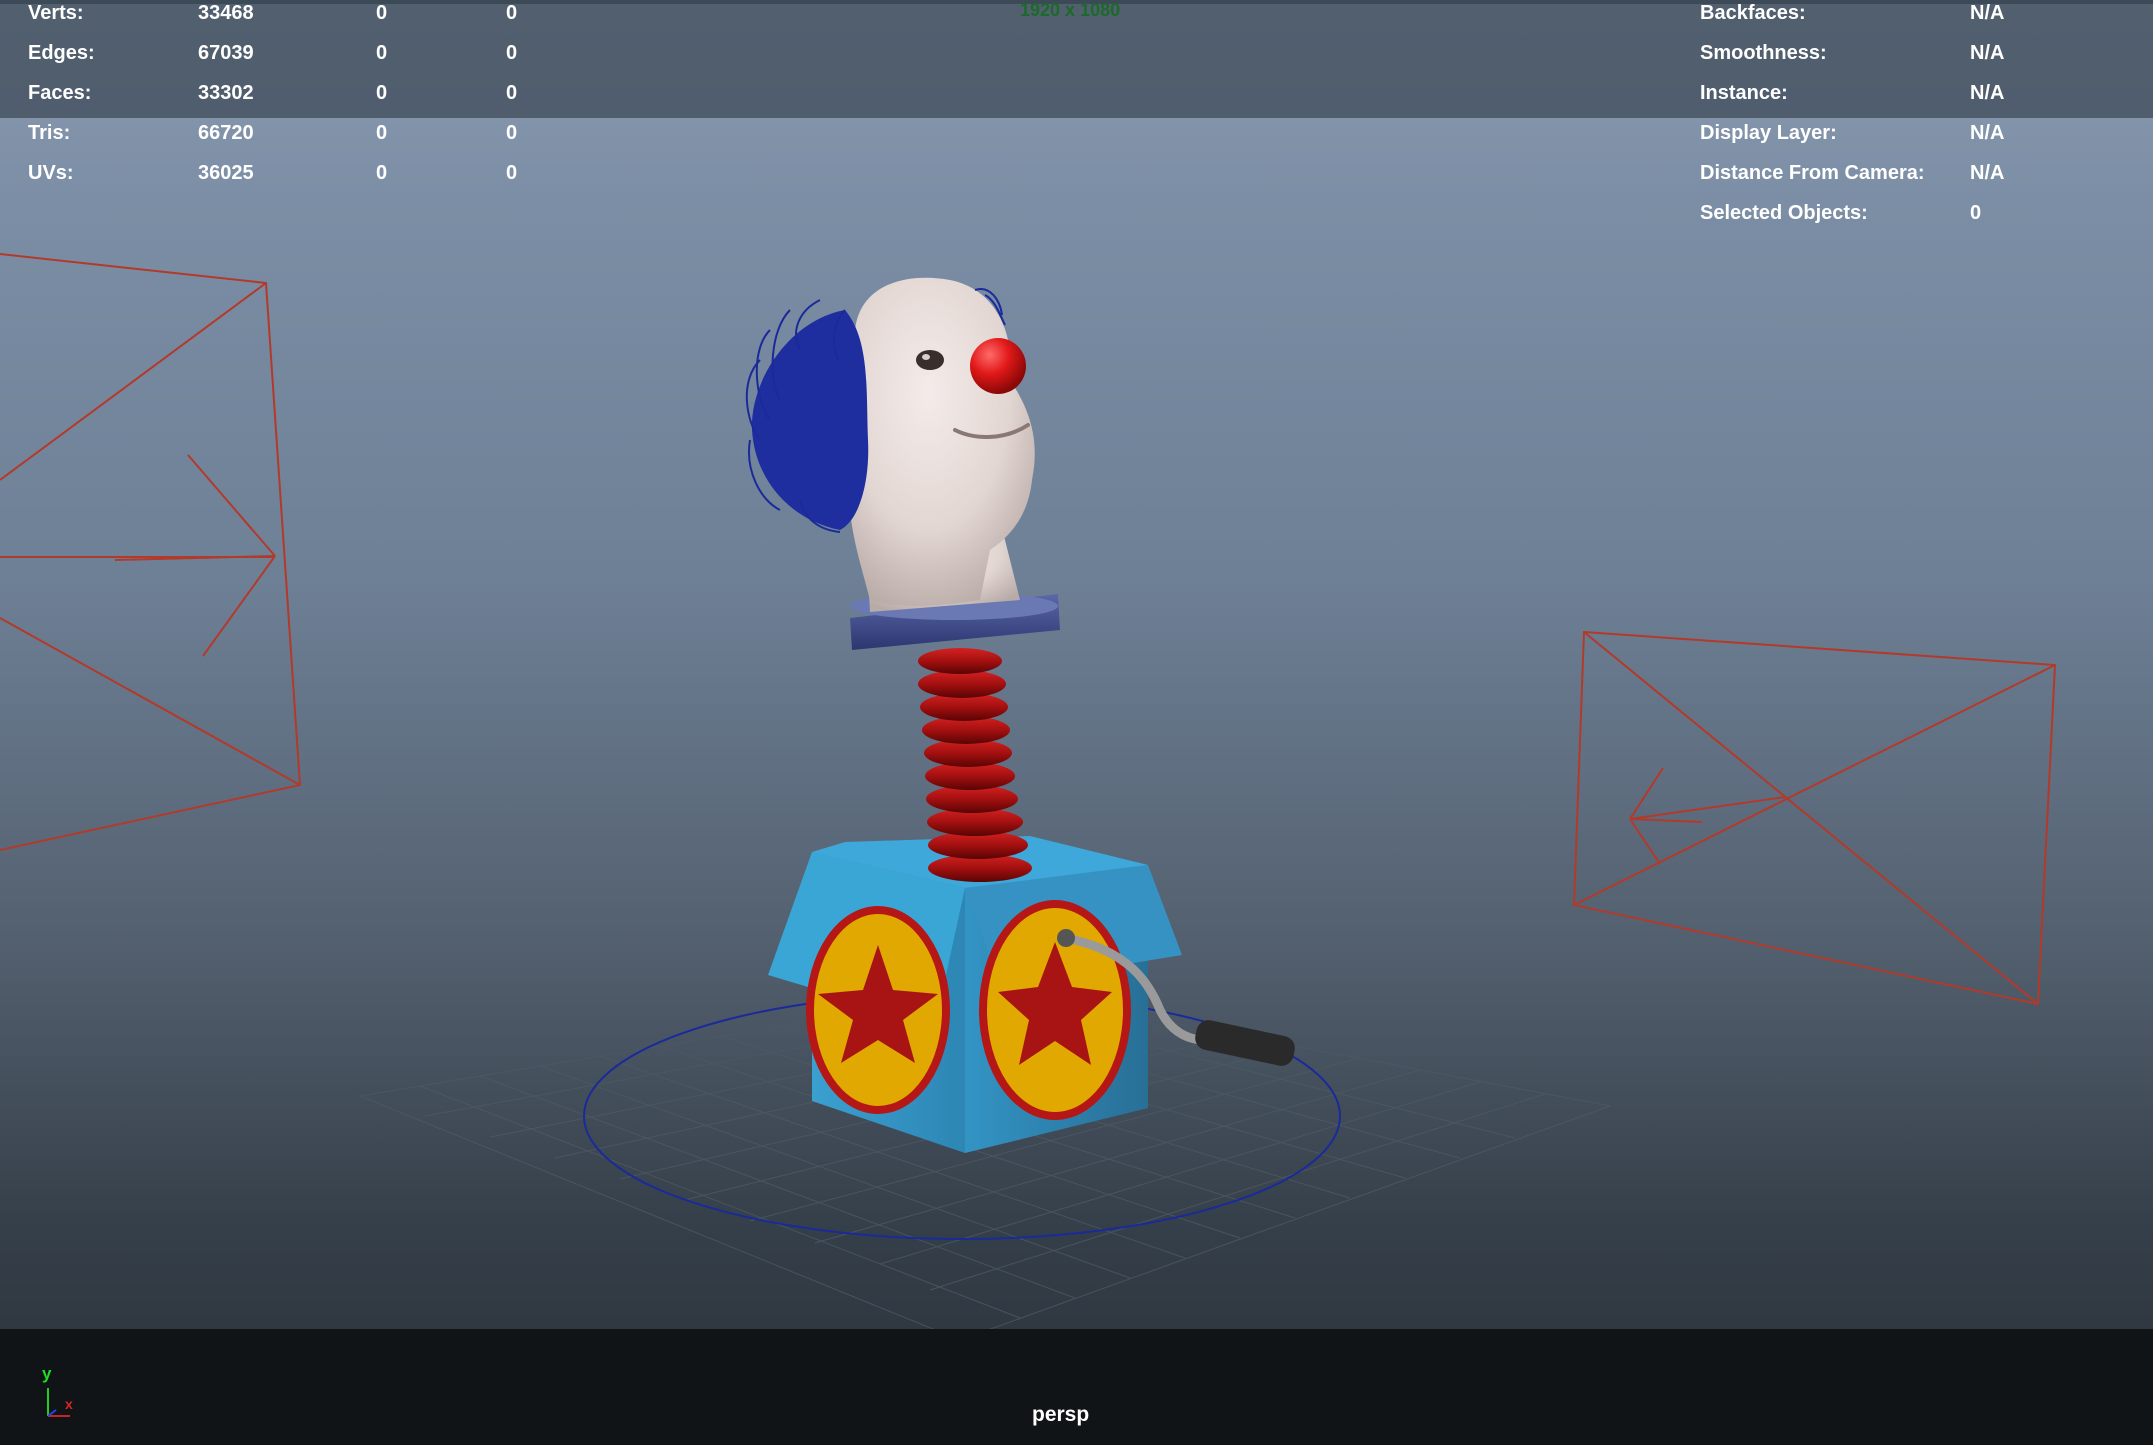 This screenshot has width=2153, height=1445. What do you see at coordinates (69, 1404) in the screenshot?
I see `axis-x-label: x` at bounding box center [69, 1404].